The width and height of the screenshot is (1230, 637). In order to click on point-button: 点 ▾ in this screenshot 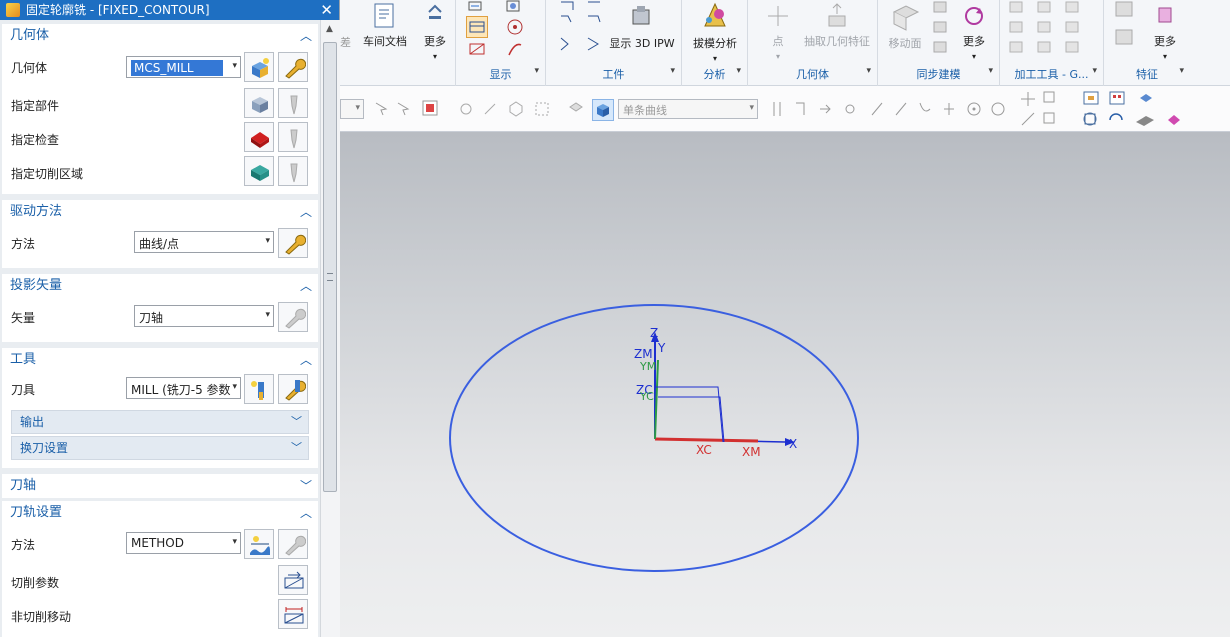, I will do `click(778, 32)`.